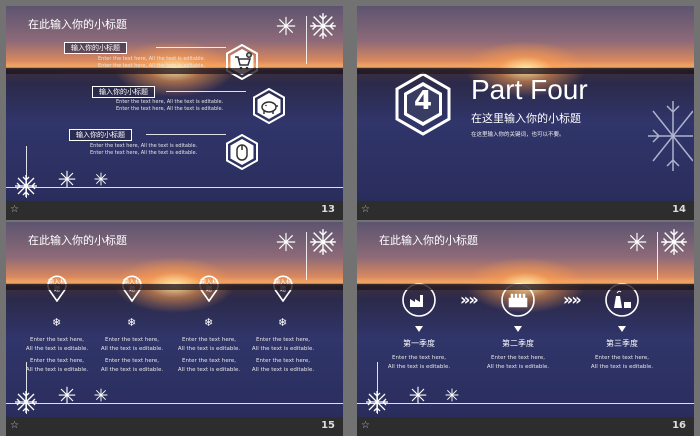  Describe the element at coordinates (526, 118) in the screenshot. I see `part-subheading: 在这里输入你的小标题` at that location.